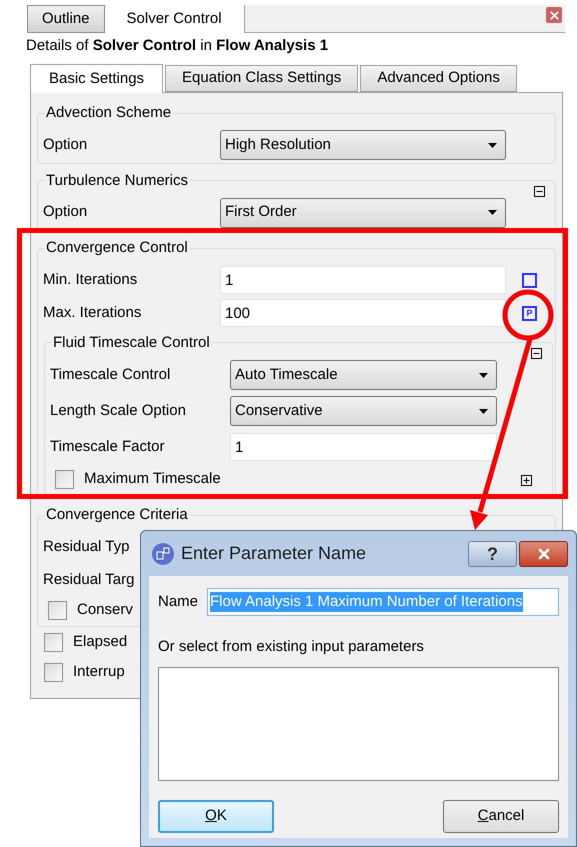 This screenshot has height=847, width=577. Describe the element at coordinates (88, 580) in the screenshot. I see `field-label: Residual Targ` at that location.